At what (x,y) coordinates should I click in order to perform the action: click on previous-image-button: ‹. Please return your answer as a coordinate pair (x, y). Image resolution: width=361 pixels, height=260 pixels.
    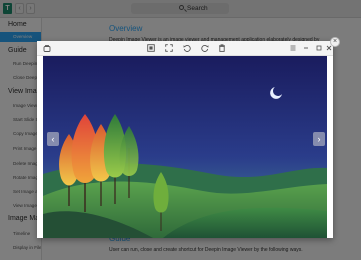
    Looking at the image, I should click on (53, 139).